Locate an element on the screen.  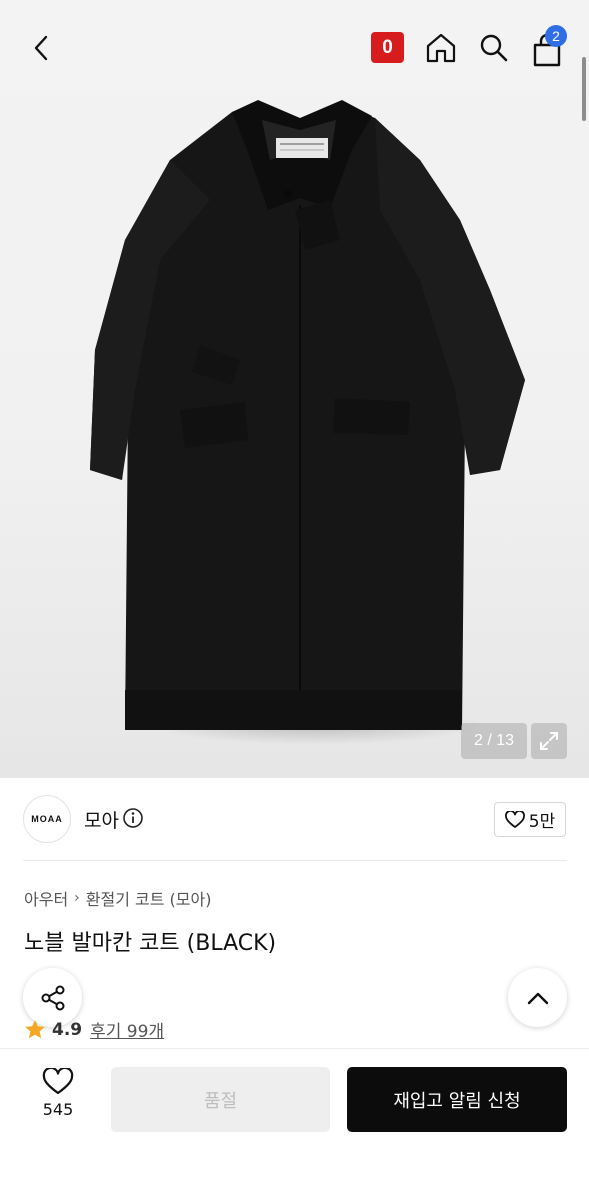
image-counter: 2 / 13 is located at coordinates (494, 741).